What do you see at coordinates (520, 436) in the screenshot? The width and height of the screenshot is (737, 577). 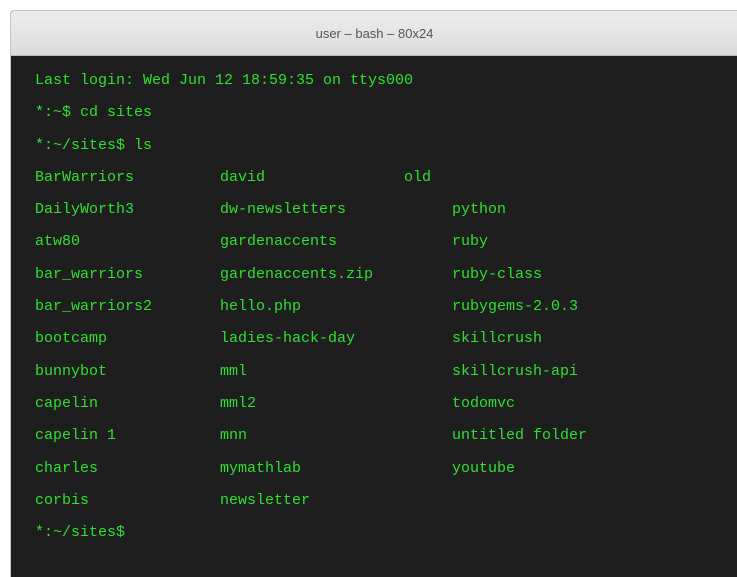 I see `ls-entry: untitled folder` at bounding box center [520, 436].